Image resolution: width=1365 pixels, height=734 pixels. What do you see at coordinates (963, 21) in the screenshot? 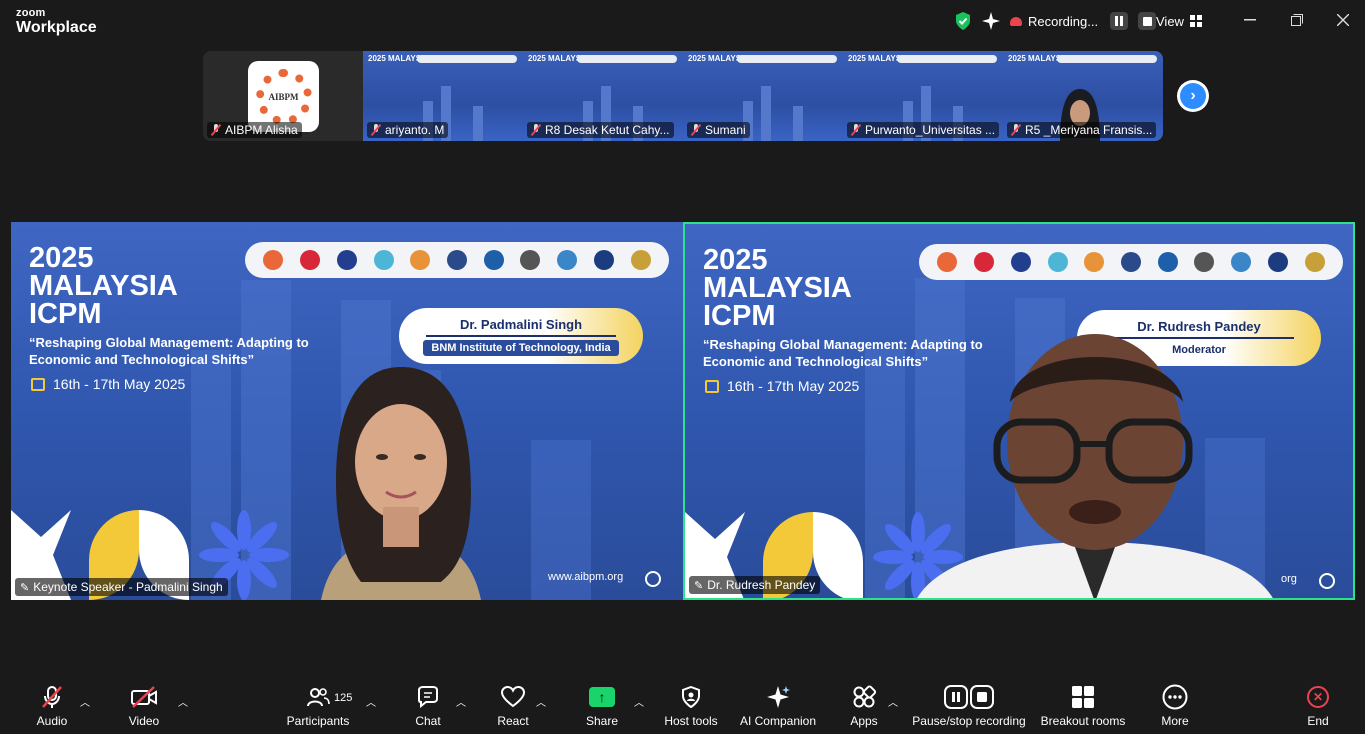
I see `encryption-shield-icon` at bounding box center [963, 21].